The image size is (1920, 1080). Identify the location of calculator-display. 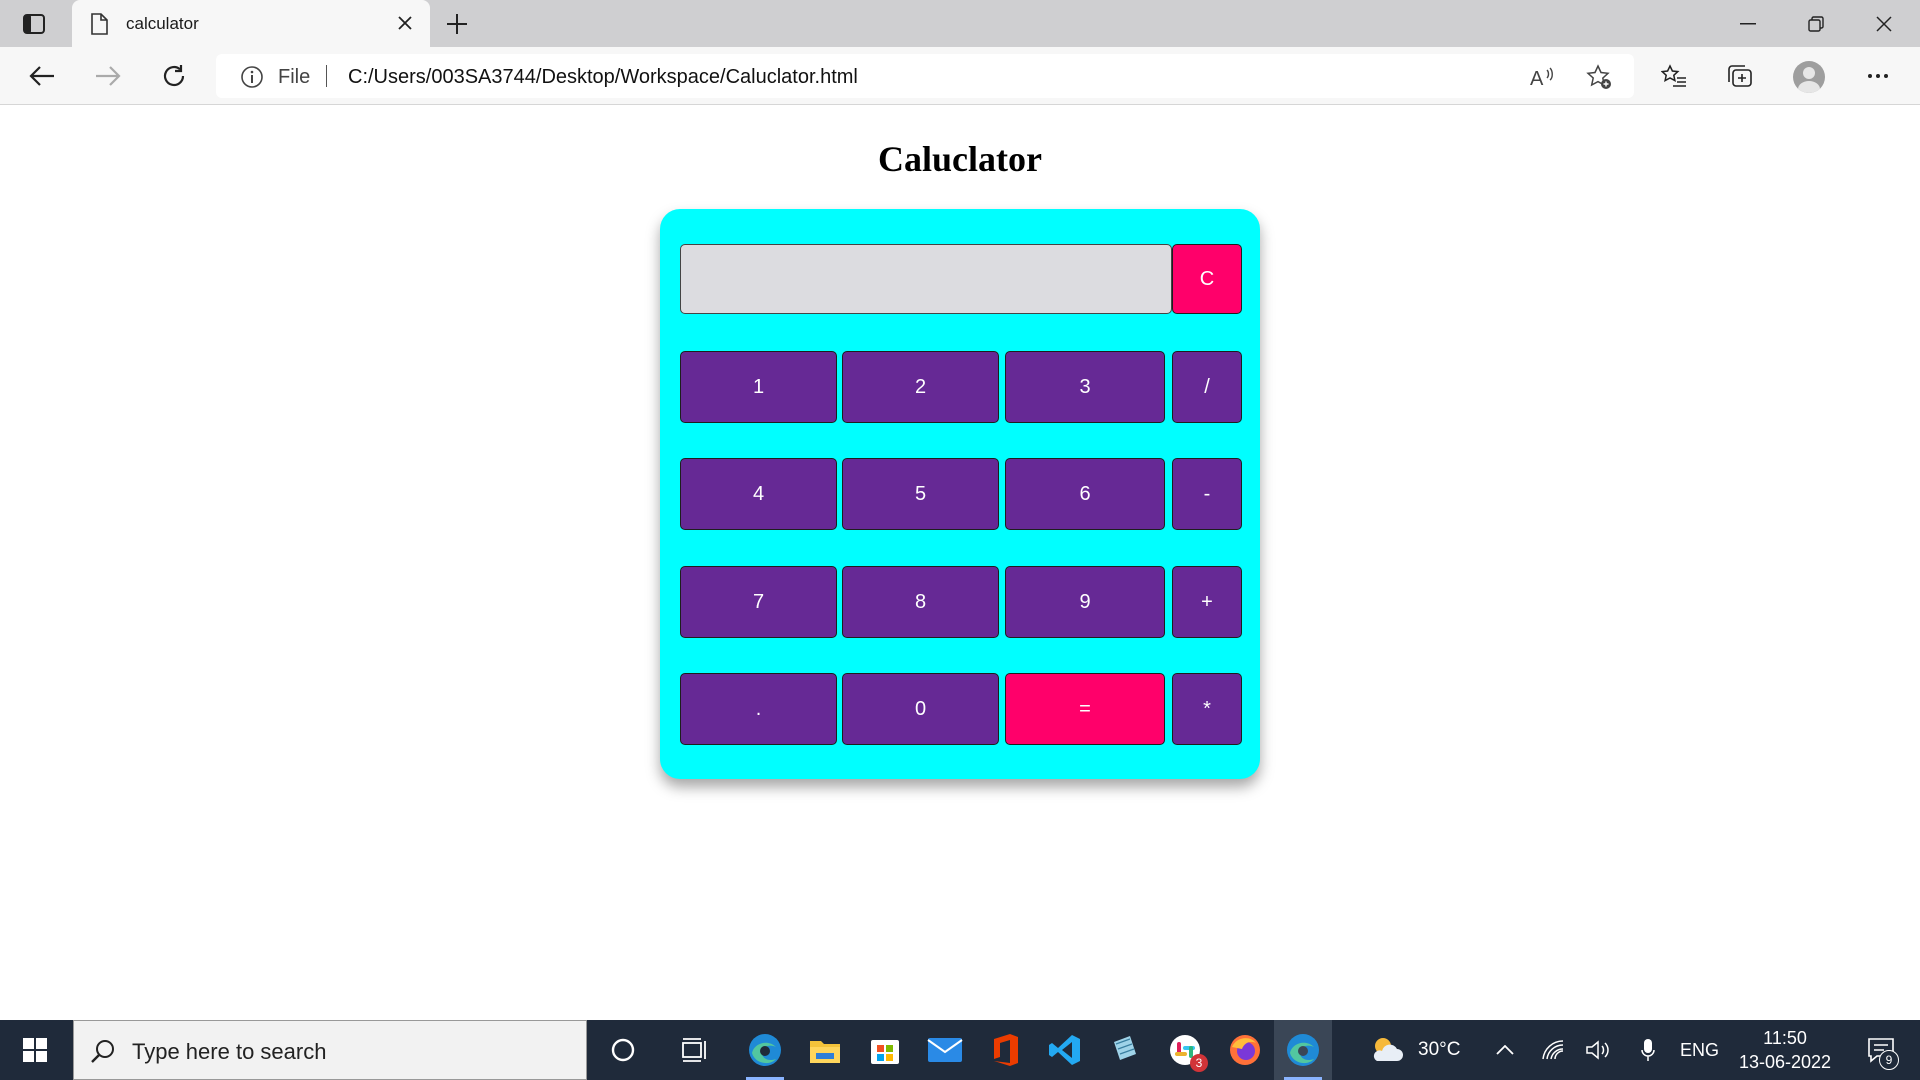
(926, 279).